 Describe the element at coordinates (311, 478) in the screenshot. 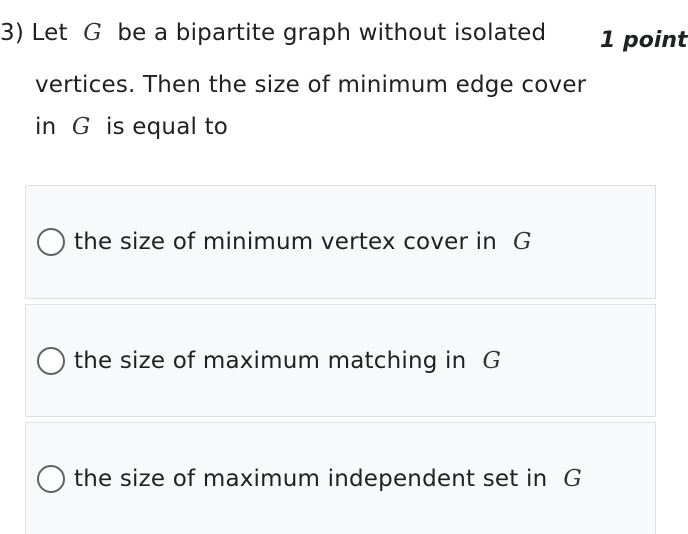

I see `option-text: the size of maximum independent set in` at that location.